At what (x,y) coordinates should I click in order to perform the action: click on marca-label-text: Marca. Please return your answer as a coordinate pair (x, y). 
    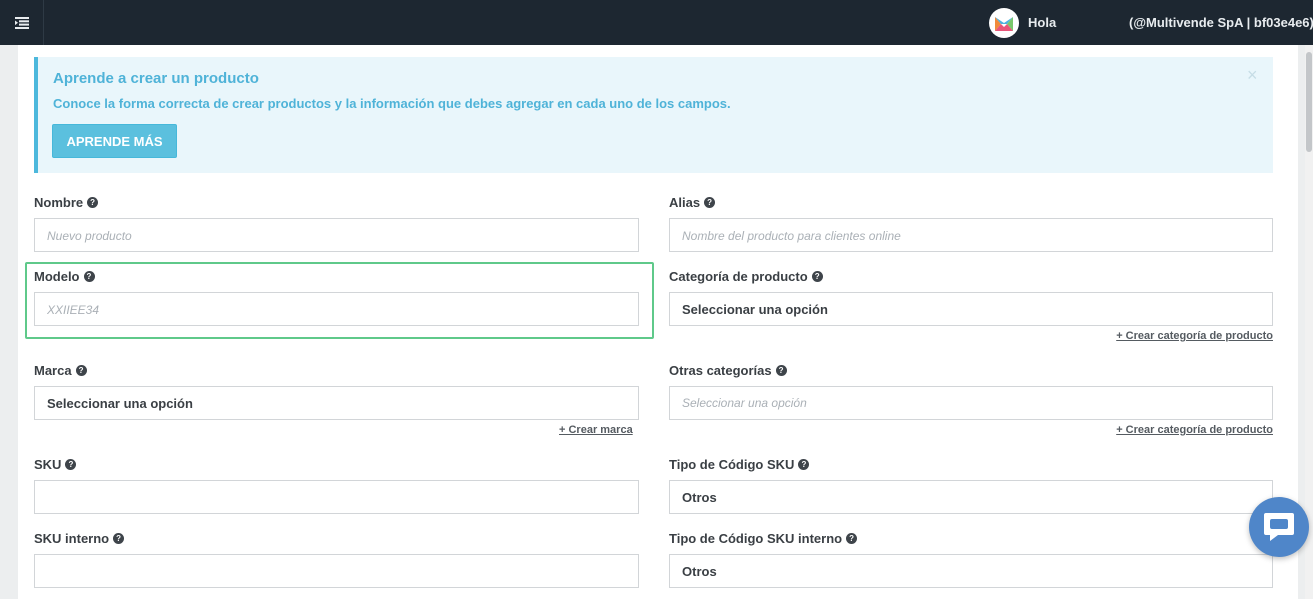
    Looking at the image, I should click on (53, 370).